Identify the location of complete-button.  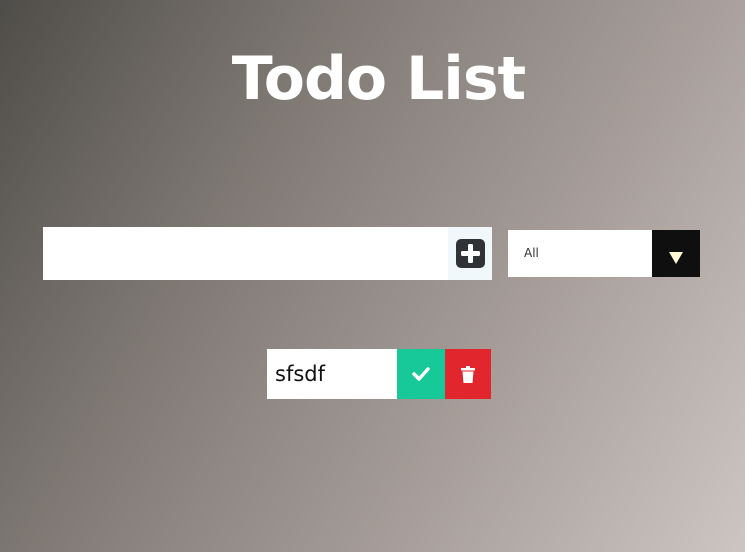
(421, 374).